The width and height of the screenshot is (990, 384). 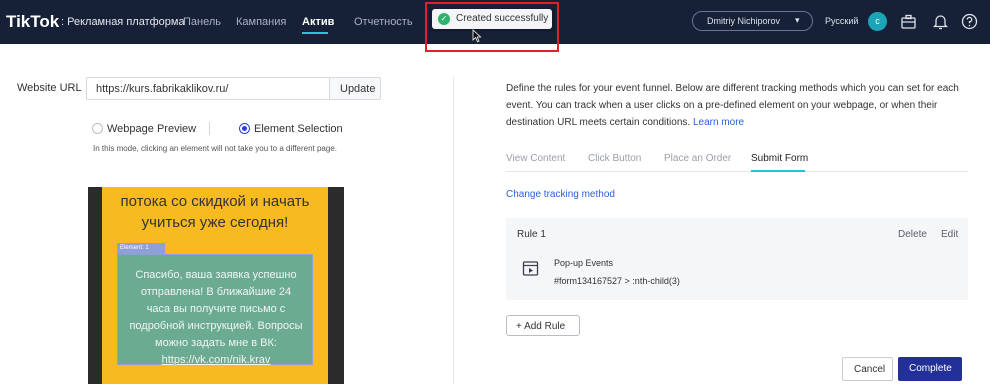 What do you see at coordinates (97, 128) in the screenshot?
I see `webpage-preview-radio` at bounding box center [97, 128].